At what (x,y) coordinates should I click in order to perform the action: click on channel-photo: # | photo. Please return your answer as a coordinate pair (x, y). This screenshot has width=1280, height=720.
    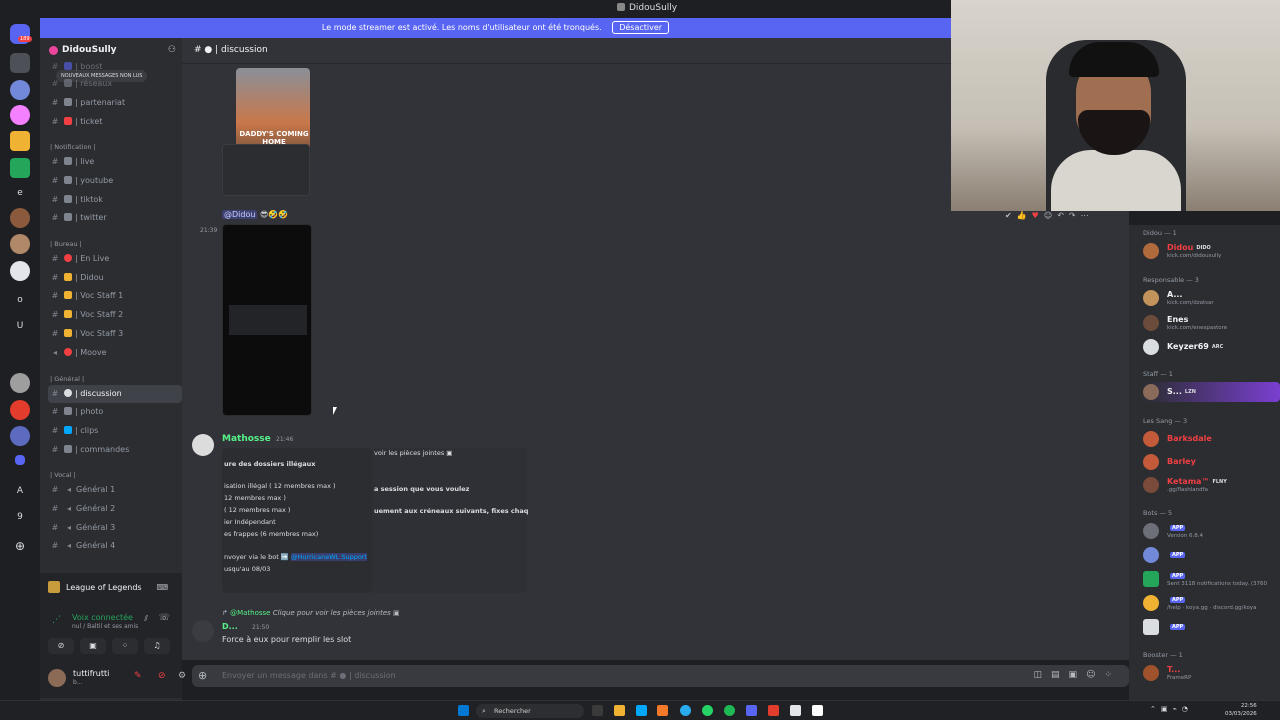
    Looking at the image, I should click on (115, 412).